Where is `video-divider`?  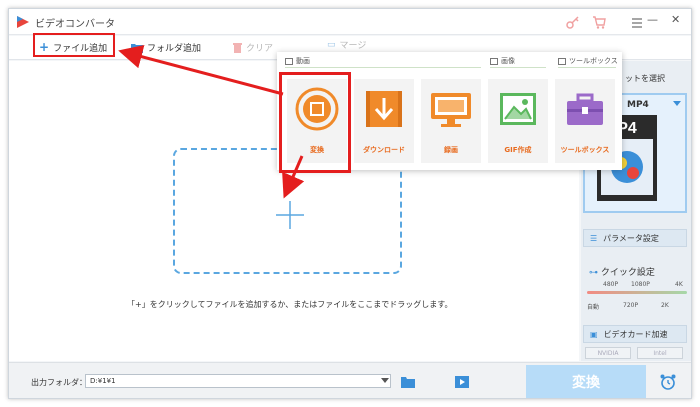 video-divider is located at coordinates (383, 67).